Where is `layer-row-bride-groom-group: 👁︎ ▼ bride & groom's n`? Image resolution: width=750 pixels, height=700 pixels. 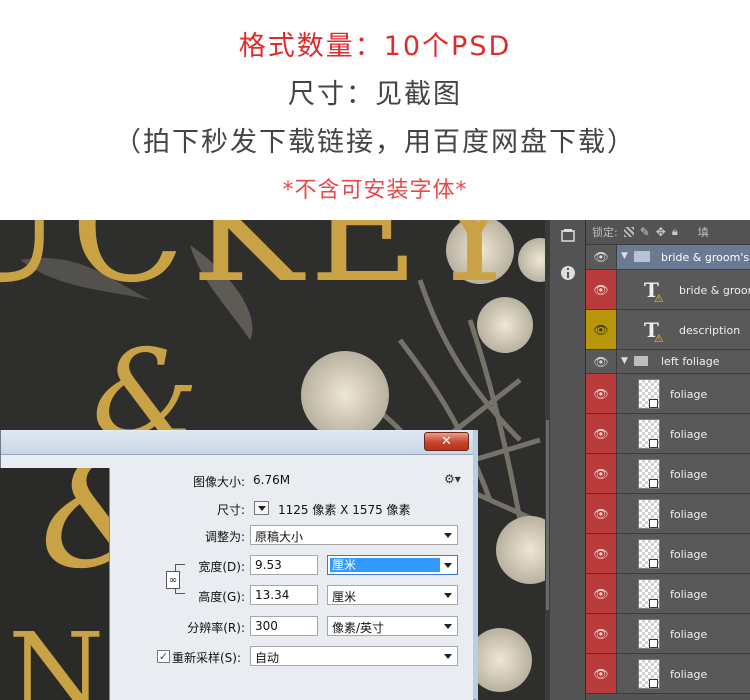 layer-row-bride-groom-group: 👁︎ ▼ bride & groom's n is located at coordinates (668, 257).